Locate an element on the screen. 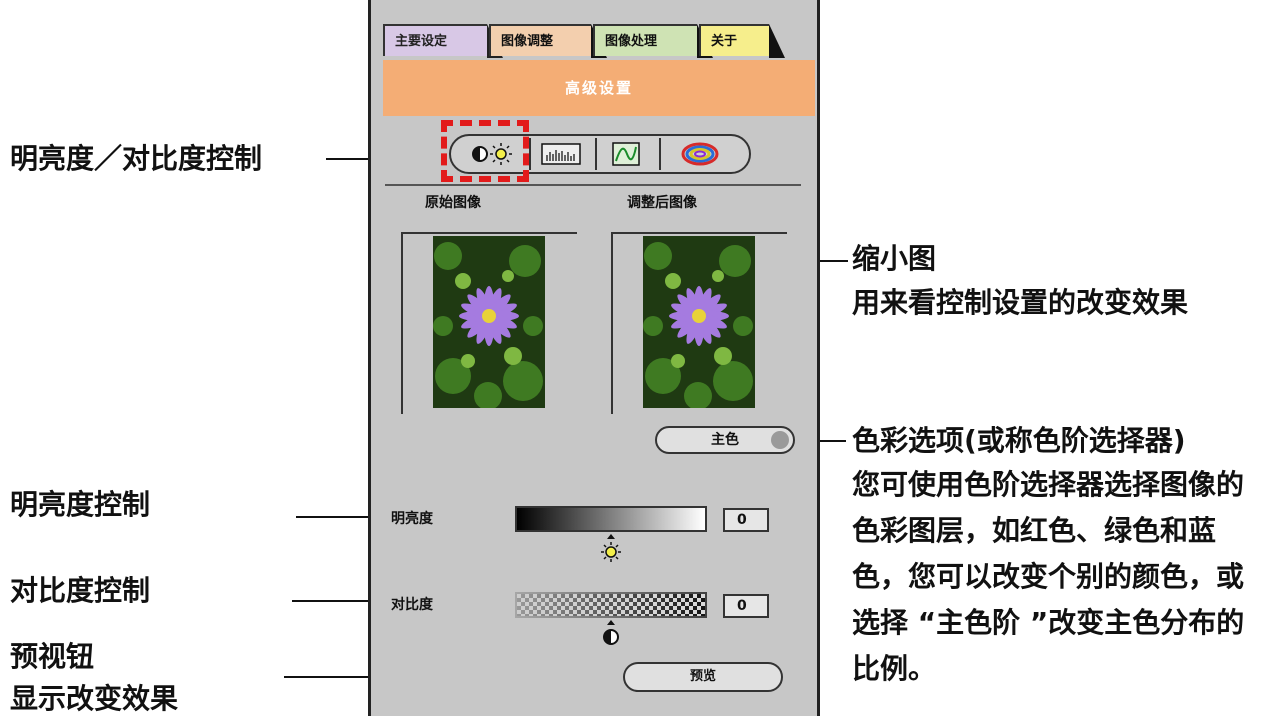 The width and height of the screenshot is (1282, 722). divider is located at coordinates (593, 185).